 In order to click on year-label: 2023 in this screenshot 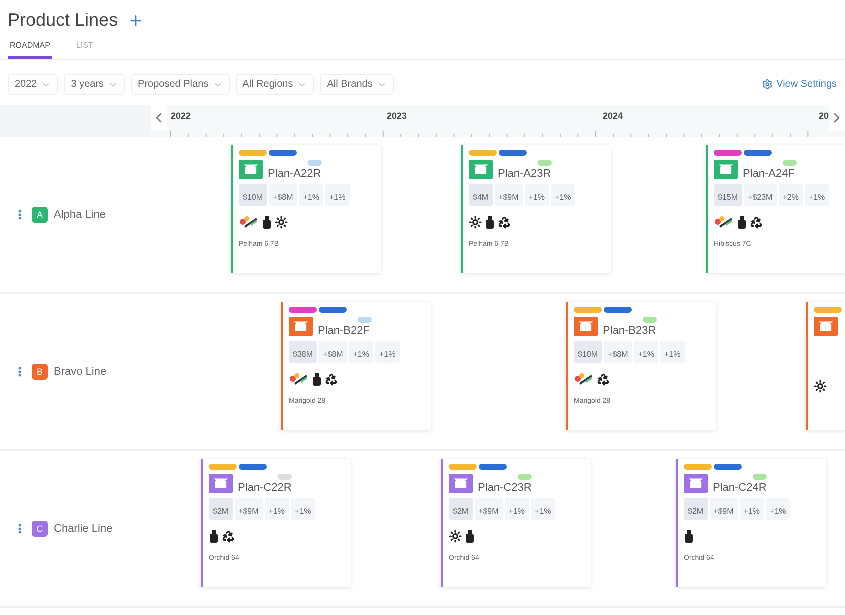, I will do `click(397, 116)`.